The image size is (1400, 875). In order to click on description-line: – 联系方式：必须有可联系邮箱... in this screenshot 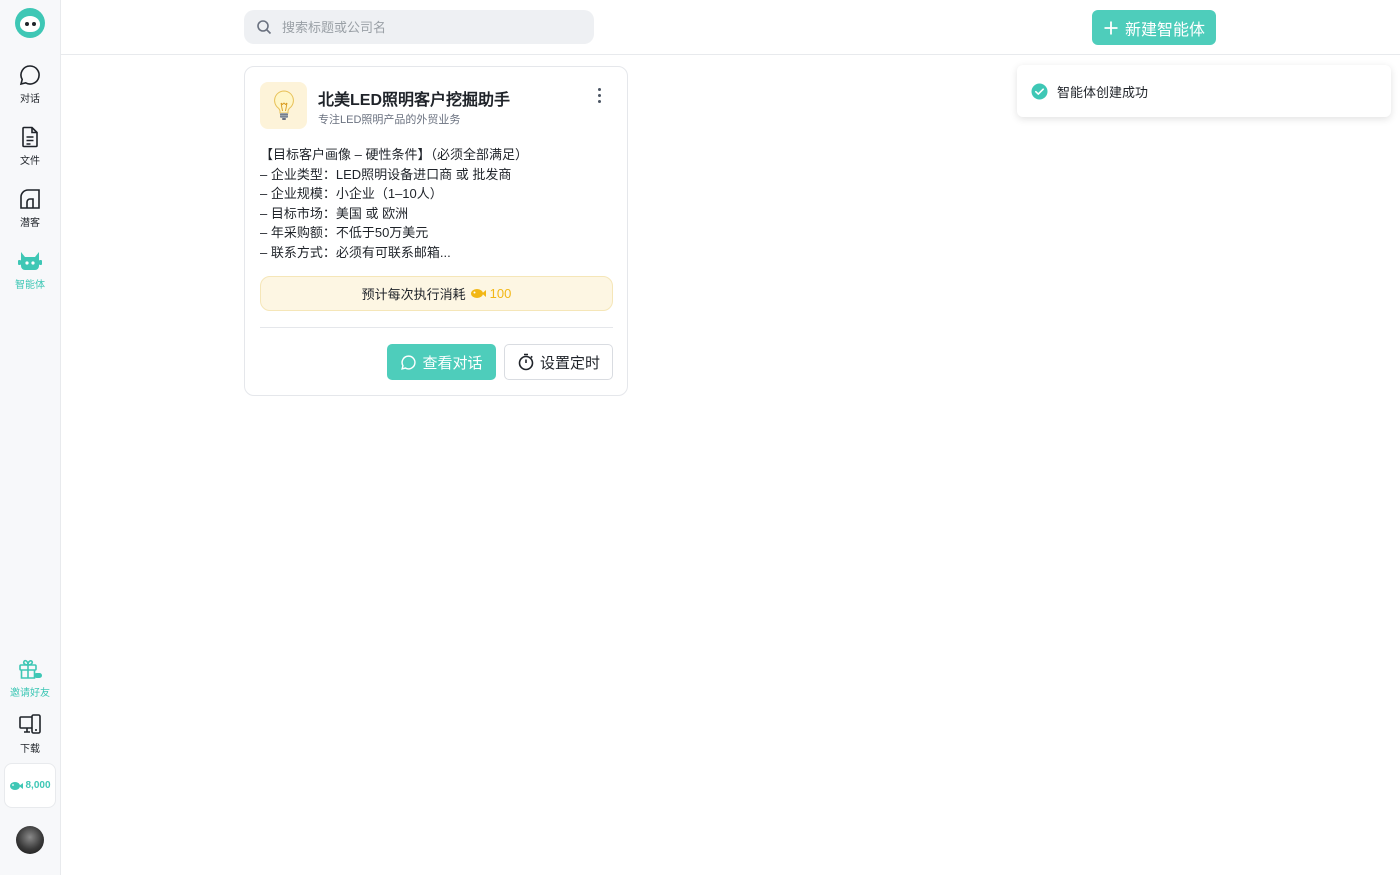, I will do `click(355, 252)`.